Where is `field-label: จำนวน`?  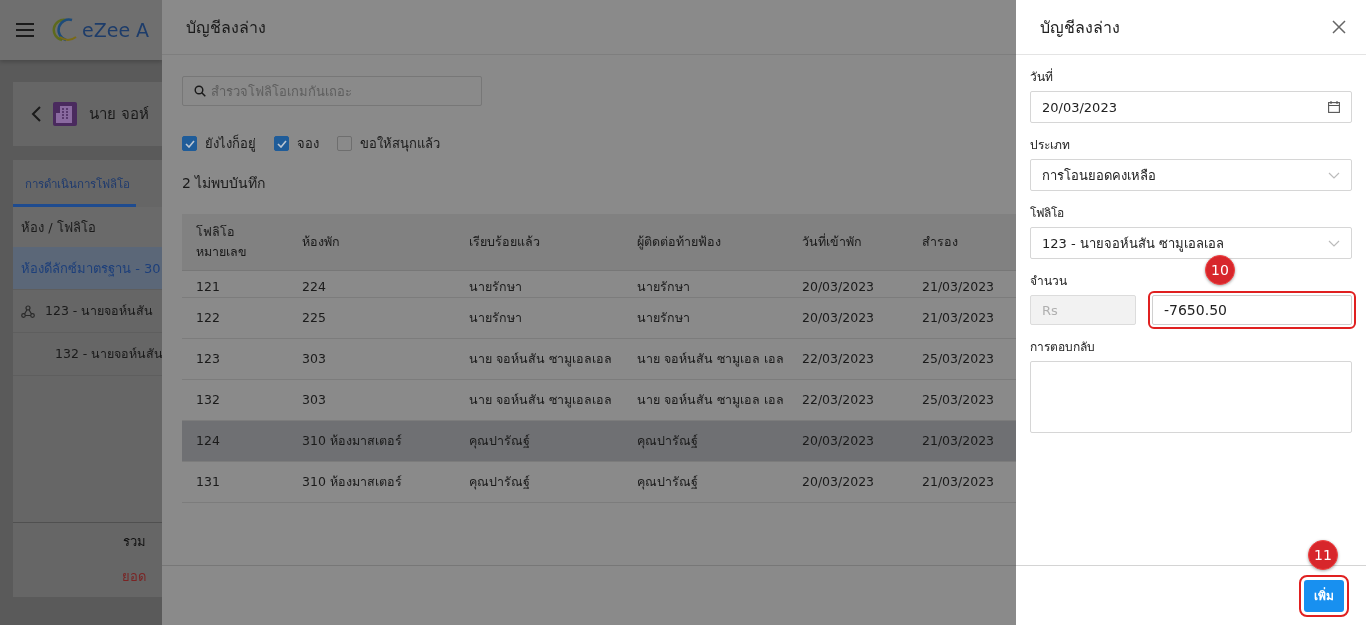 field-label: จำนวน is located at coordinates (1049, 281).